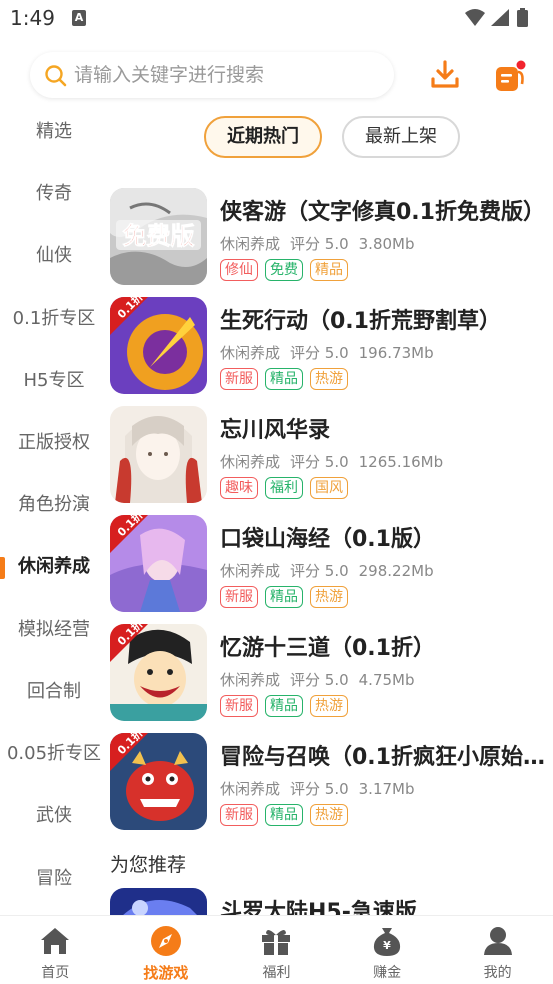  I want to click on sidebar-item-xianxia: 仙侠, so click(54, 256).